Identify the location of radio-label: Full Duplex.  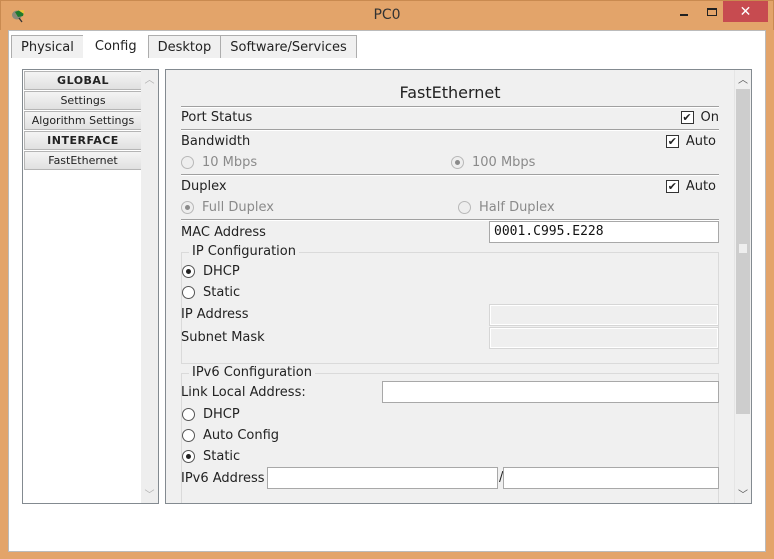
(238, 207).